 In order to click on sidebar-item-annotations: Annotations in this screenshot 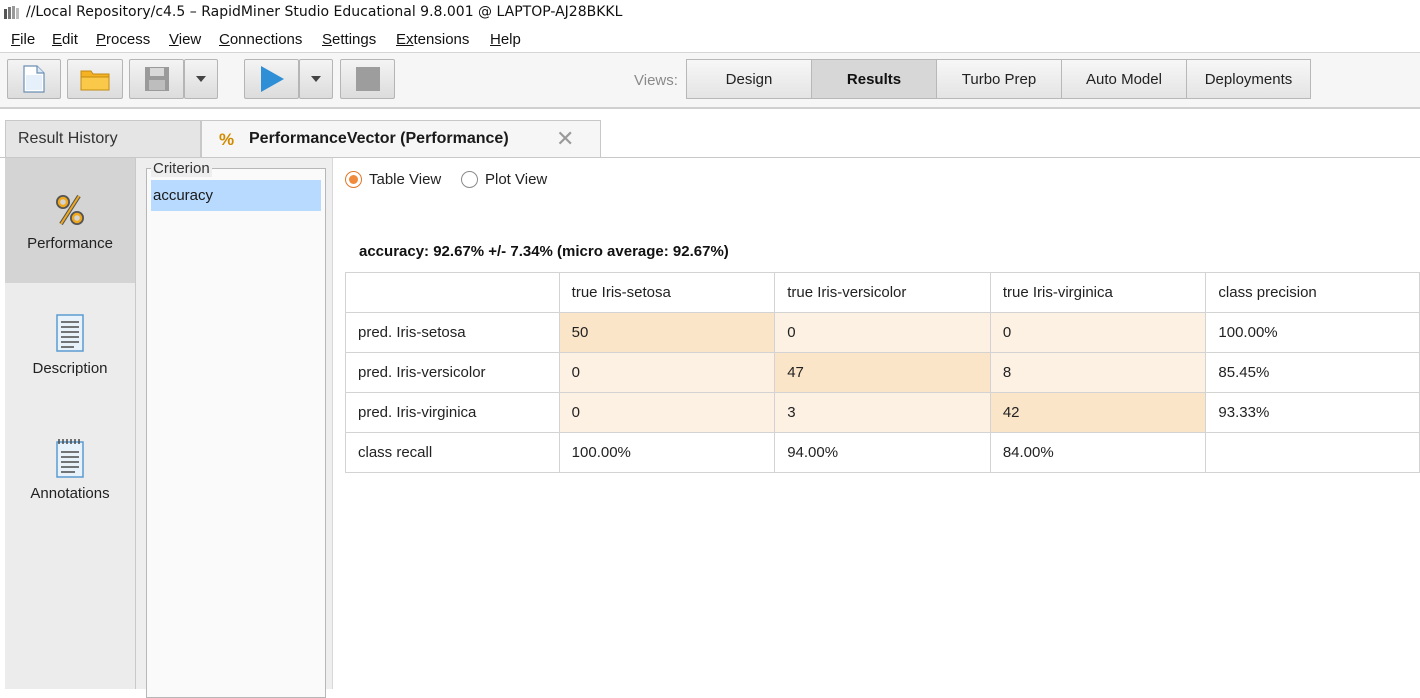, I will do `click(70, 470)`.